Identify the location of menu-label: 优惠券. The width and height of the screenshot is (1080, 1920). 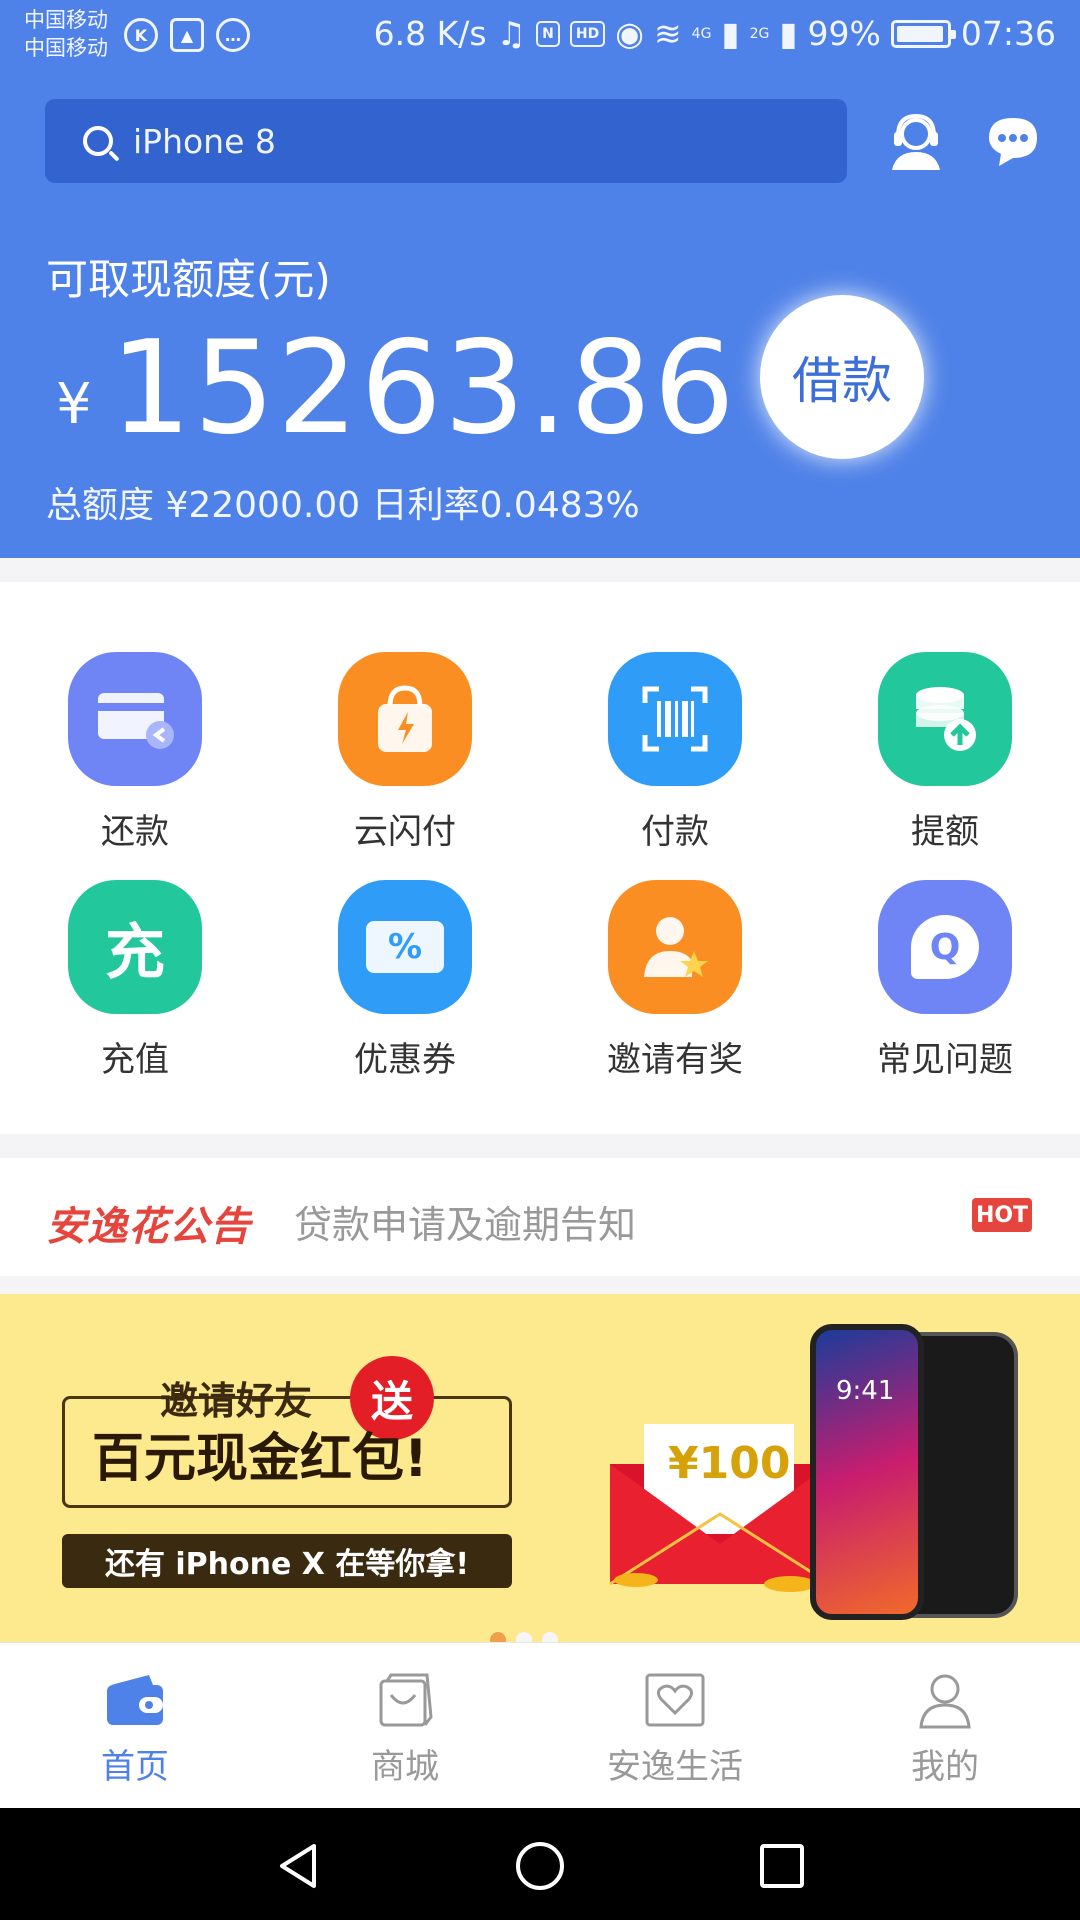
(405, 1060).